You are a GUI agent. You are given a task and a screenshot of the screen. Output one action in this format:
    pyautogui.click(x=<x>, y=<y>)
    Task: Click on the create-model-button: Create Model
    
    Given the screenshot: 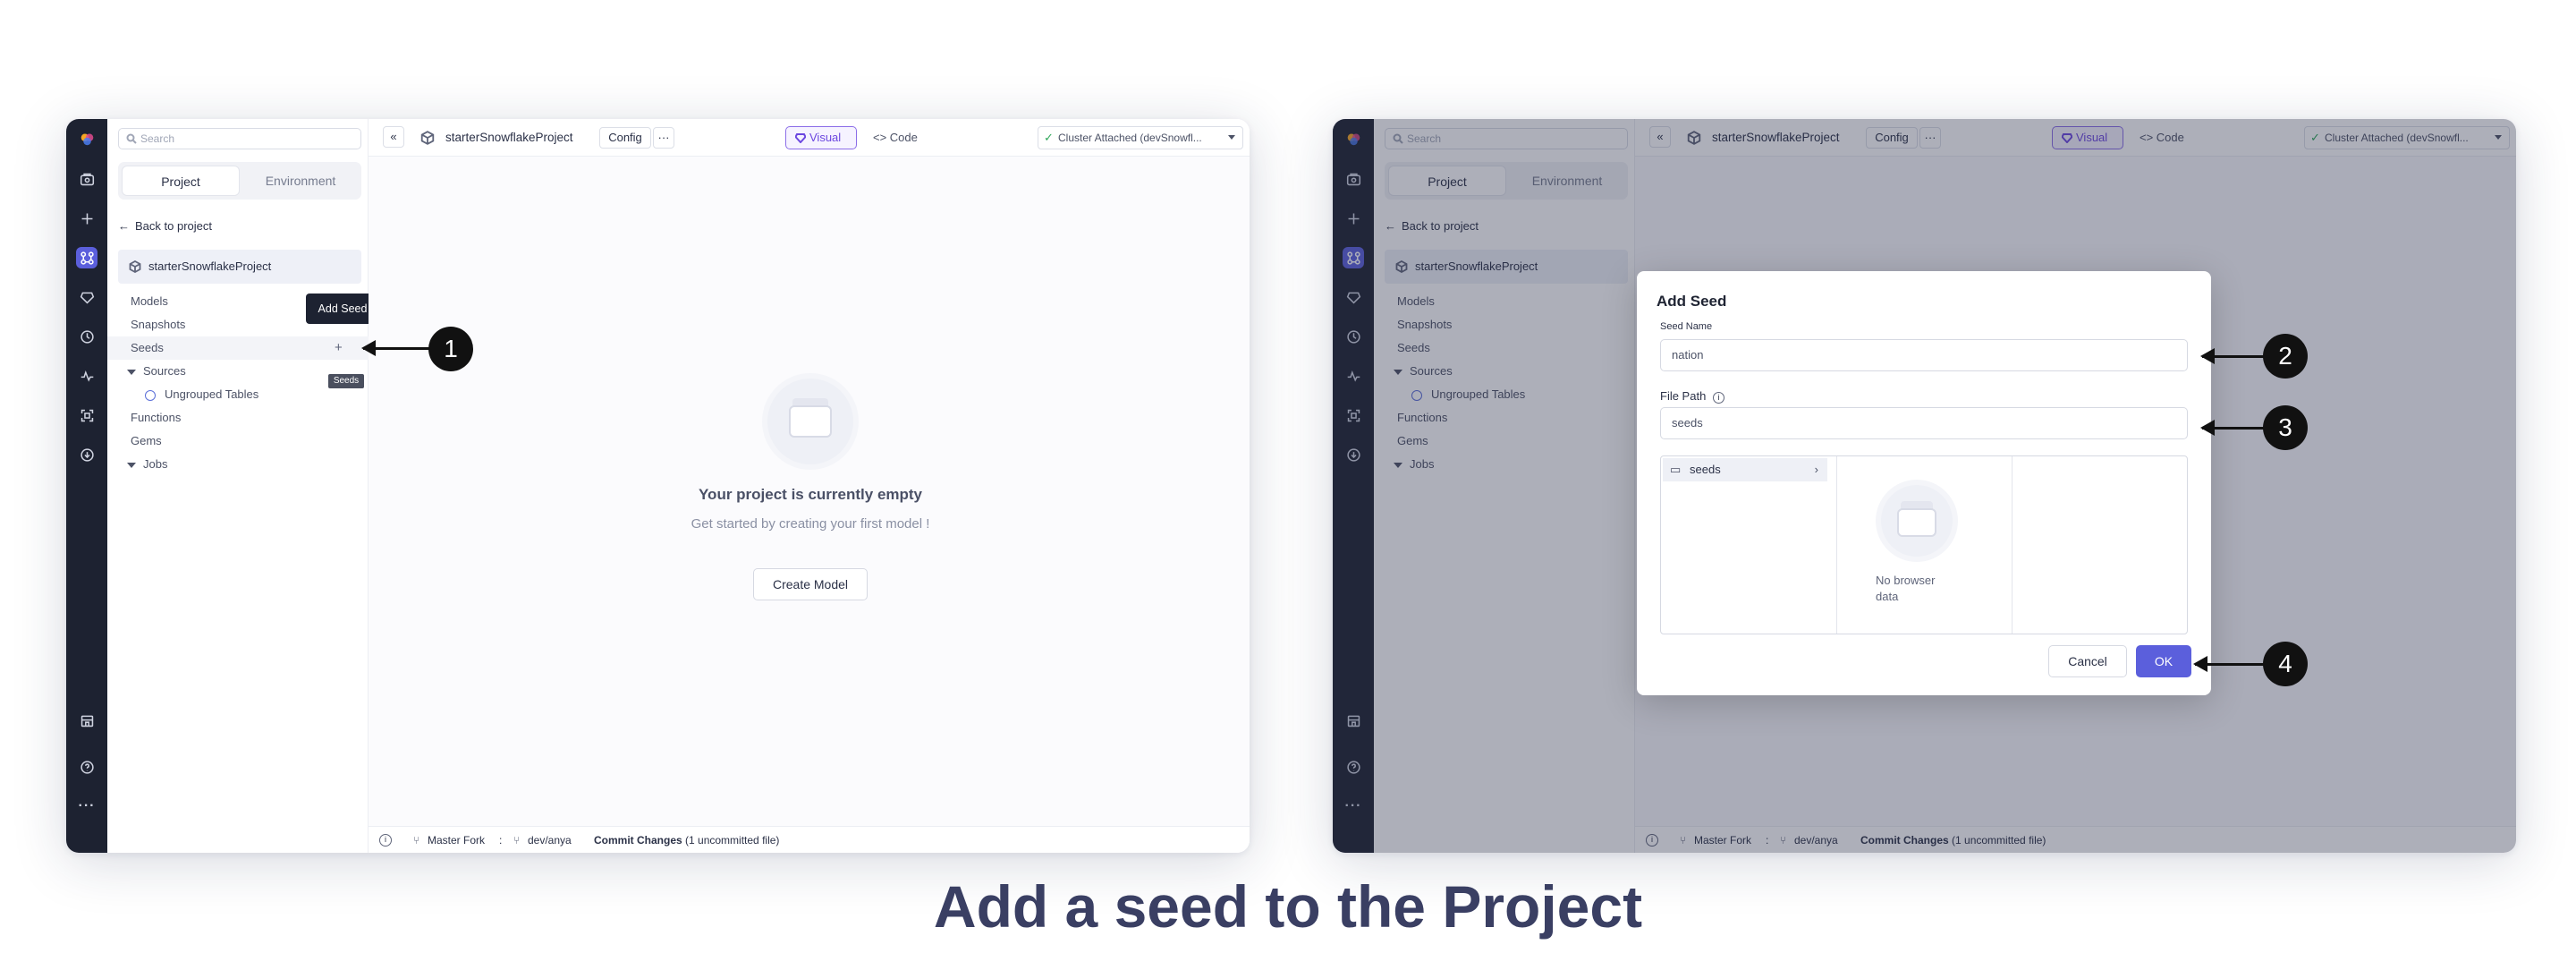 What is the action you would take?
    pyautogui.click(x=810, y=584)
    